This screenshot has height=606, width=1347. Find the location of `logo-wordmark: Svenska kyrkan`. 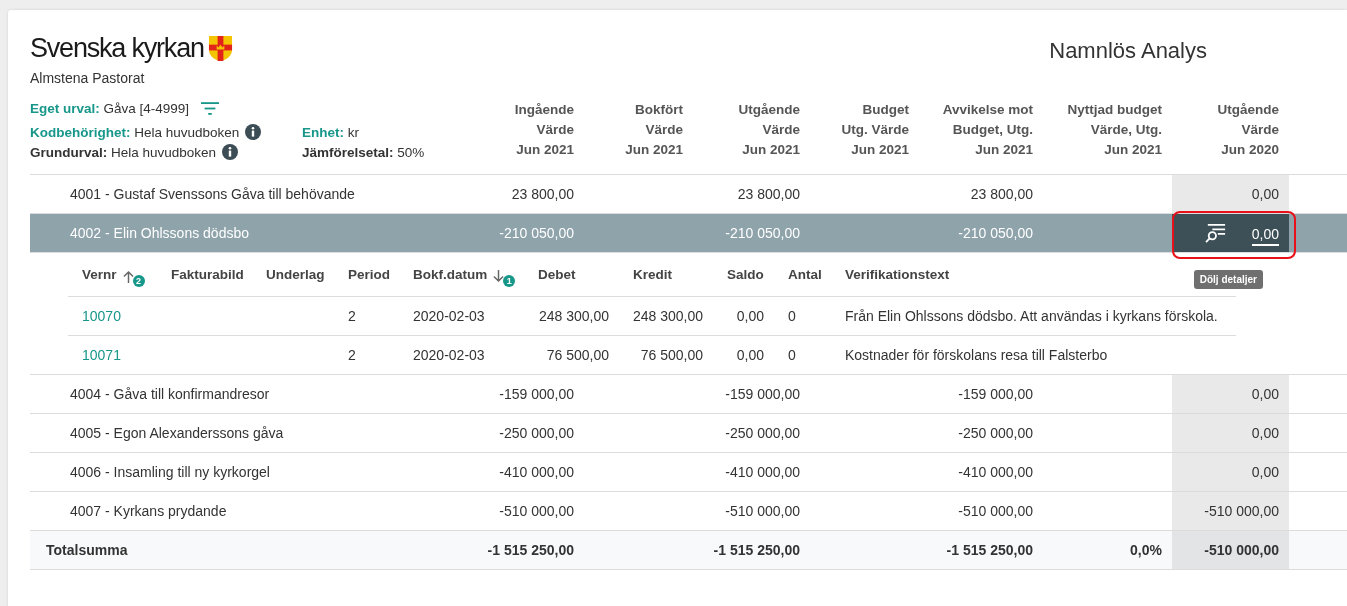

logo-wordmark: Svenska kyrkan is located at coordinates (117, 48).